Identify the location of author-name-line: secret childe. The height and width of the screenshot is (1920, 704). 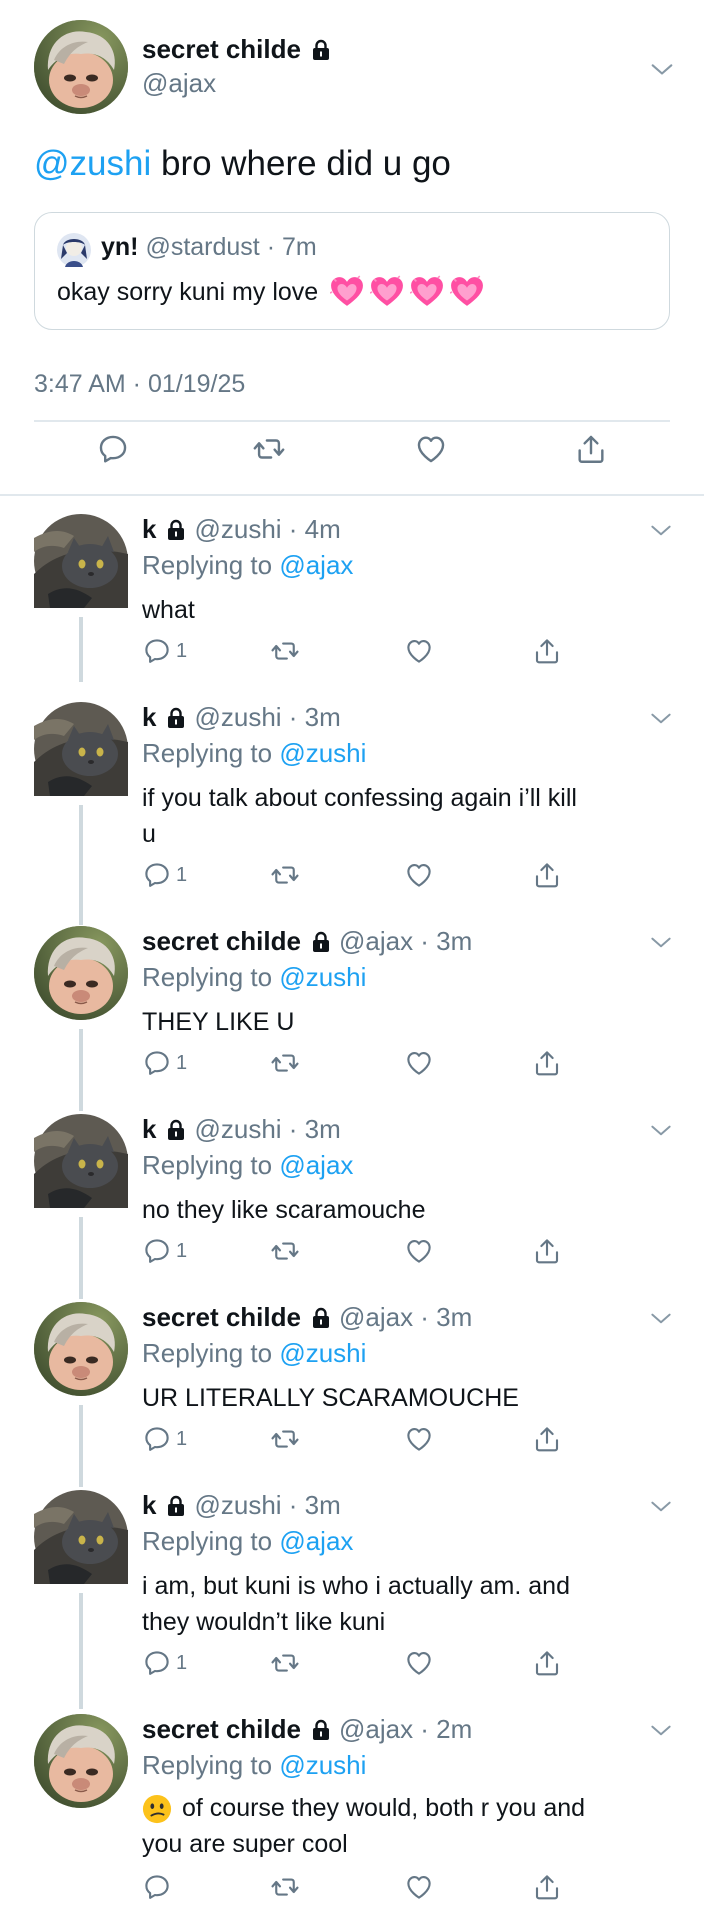
(237, 49).